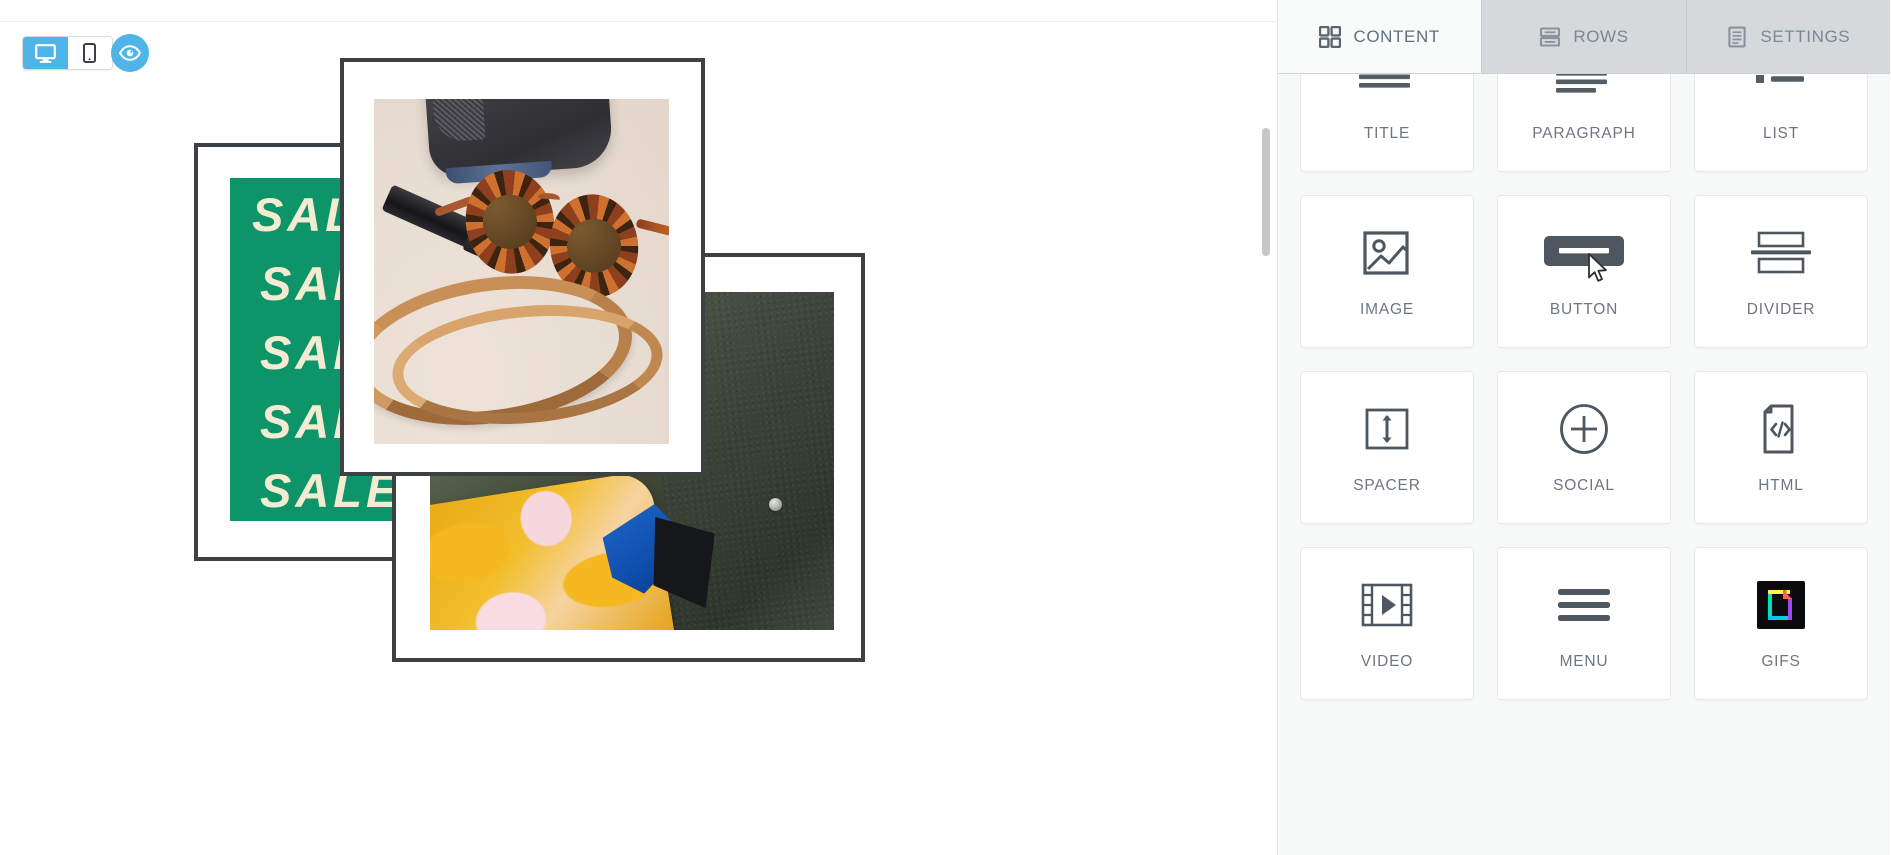 The height and width of the screenshot is (855, 1891). I want to click on tab-rows: ROWS, so click(1584, 36).